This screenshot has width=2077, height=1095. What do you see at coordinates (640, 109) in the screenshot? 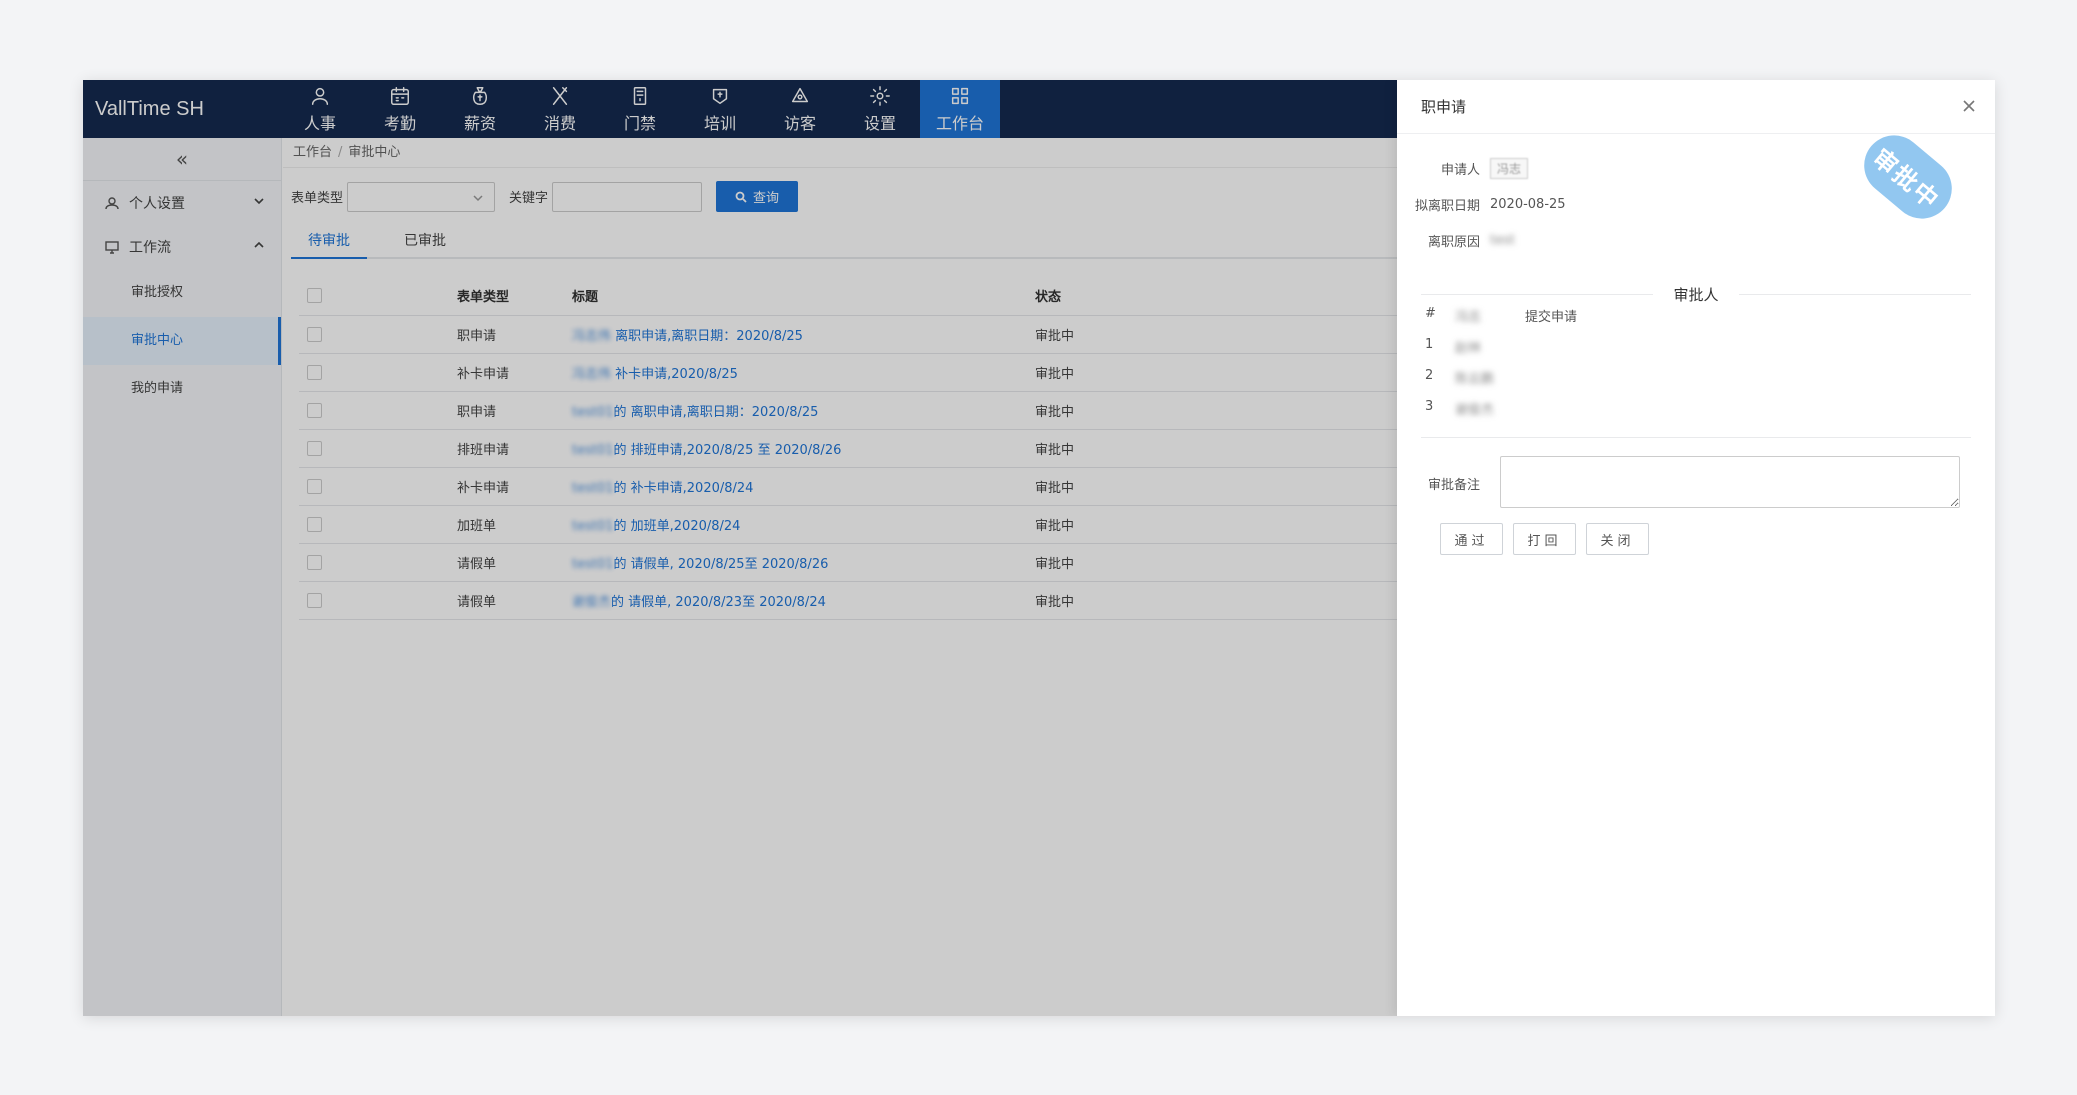
I see `nav-item-access-control: 门禁` at bounding box center [640, 109].